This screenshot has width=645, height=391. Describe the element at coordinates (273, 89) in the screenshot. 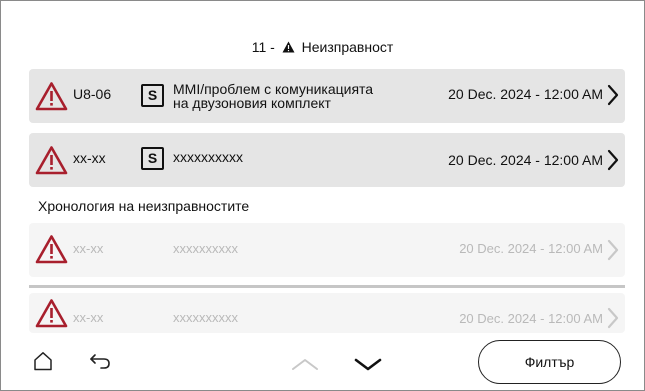

I see `description-line-1: MMI/проблем с комуникацията` at that location.